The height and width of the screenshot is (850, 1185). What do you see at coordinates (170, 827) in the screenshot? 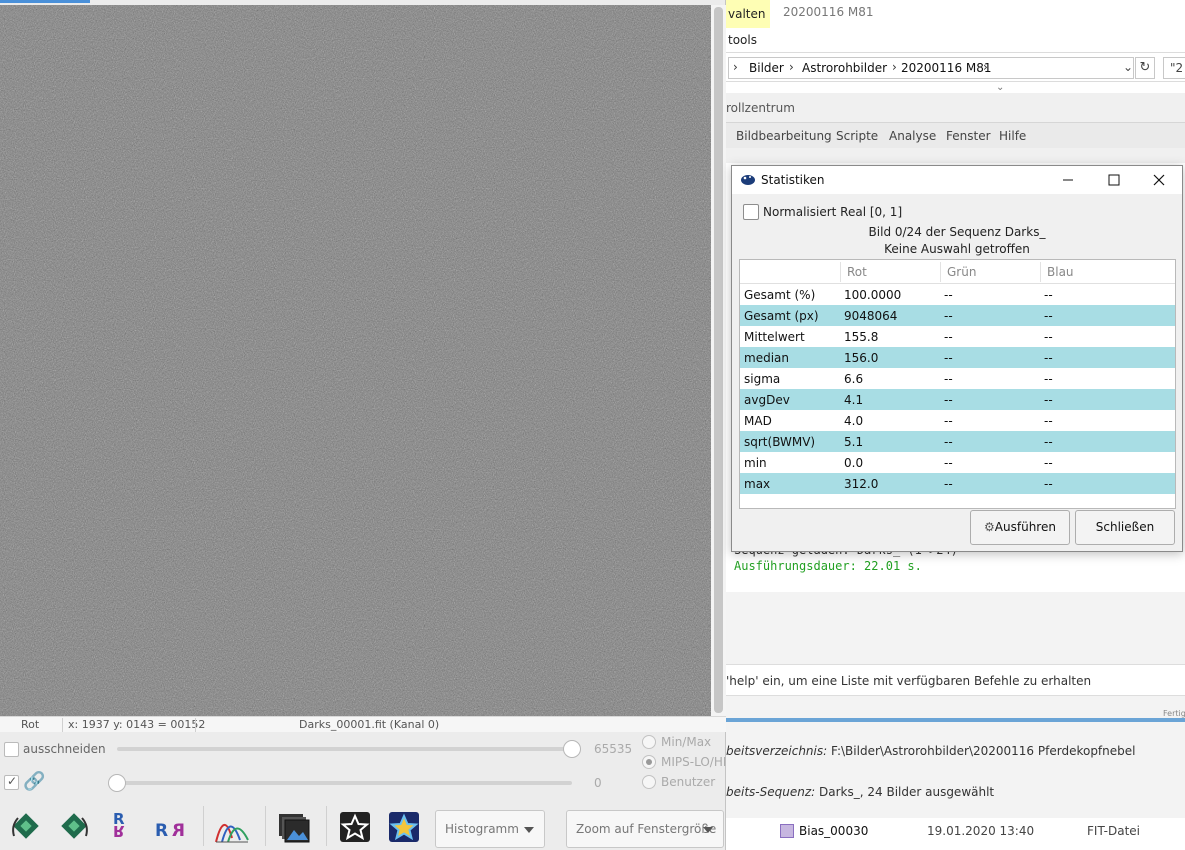
I see `mirror-horizontal-button: R R` at bounding box center [170, 827].